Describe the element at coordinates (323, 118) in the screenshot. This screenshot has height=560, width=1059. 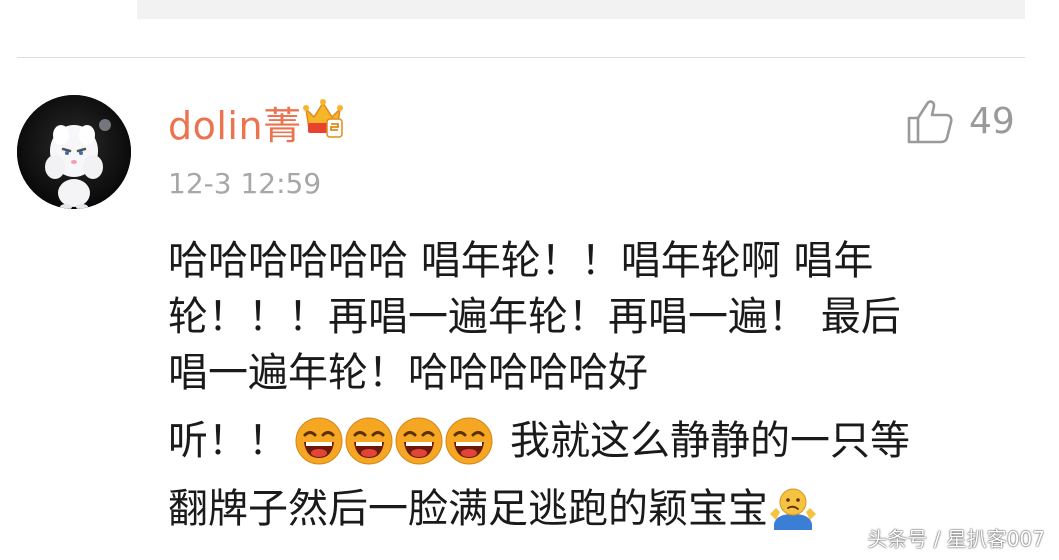
I see `crown-vip-icon` at that location.